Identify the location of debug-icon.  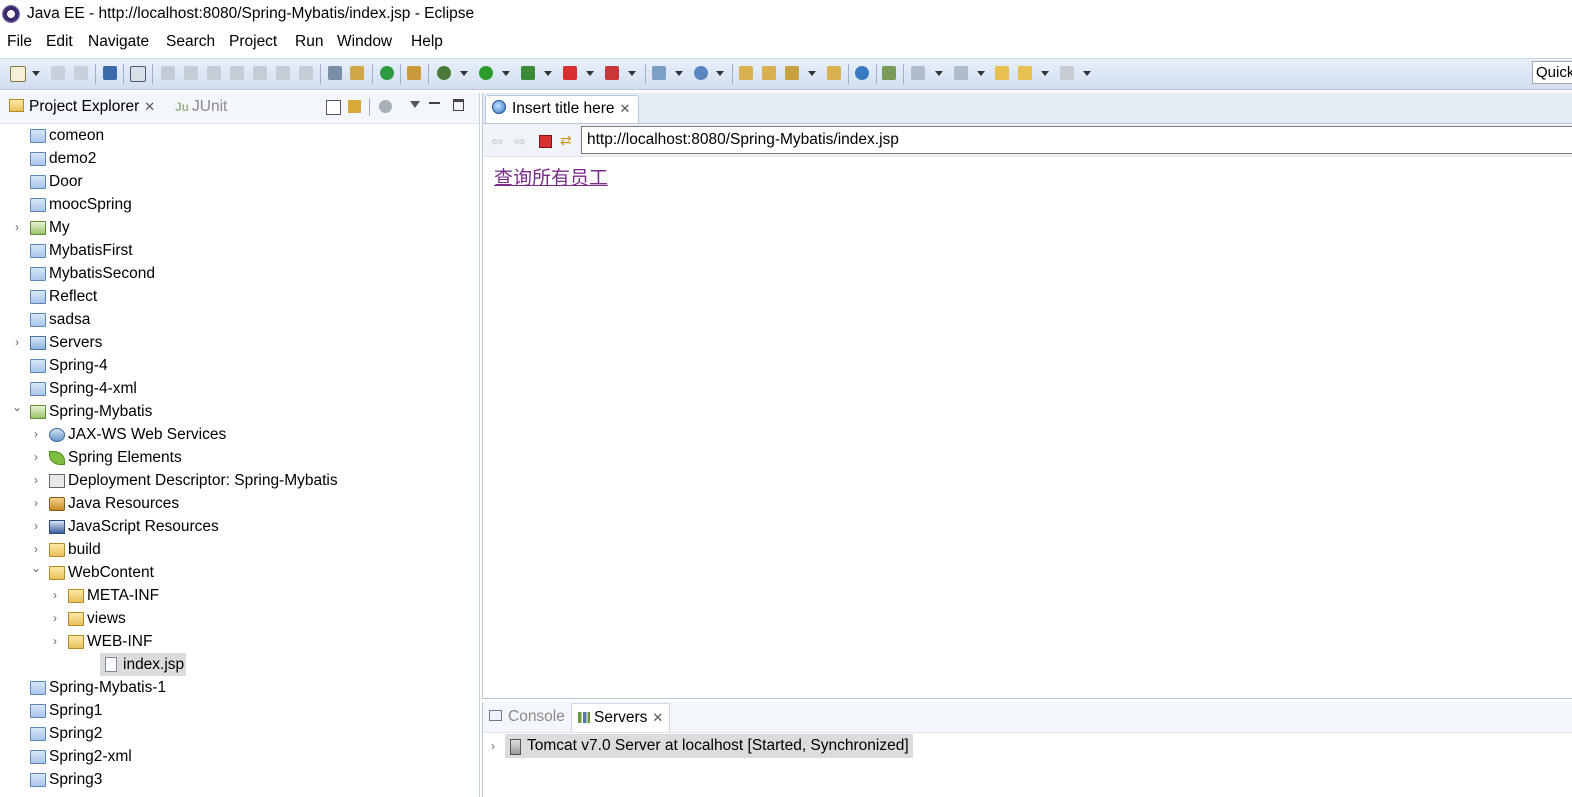
(444, 73).